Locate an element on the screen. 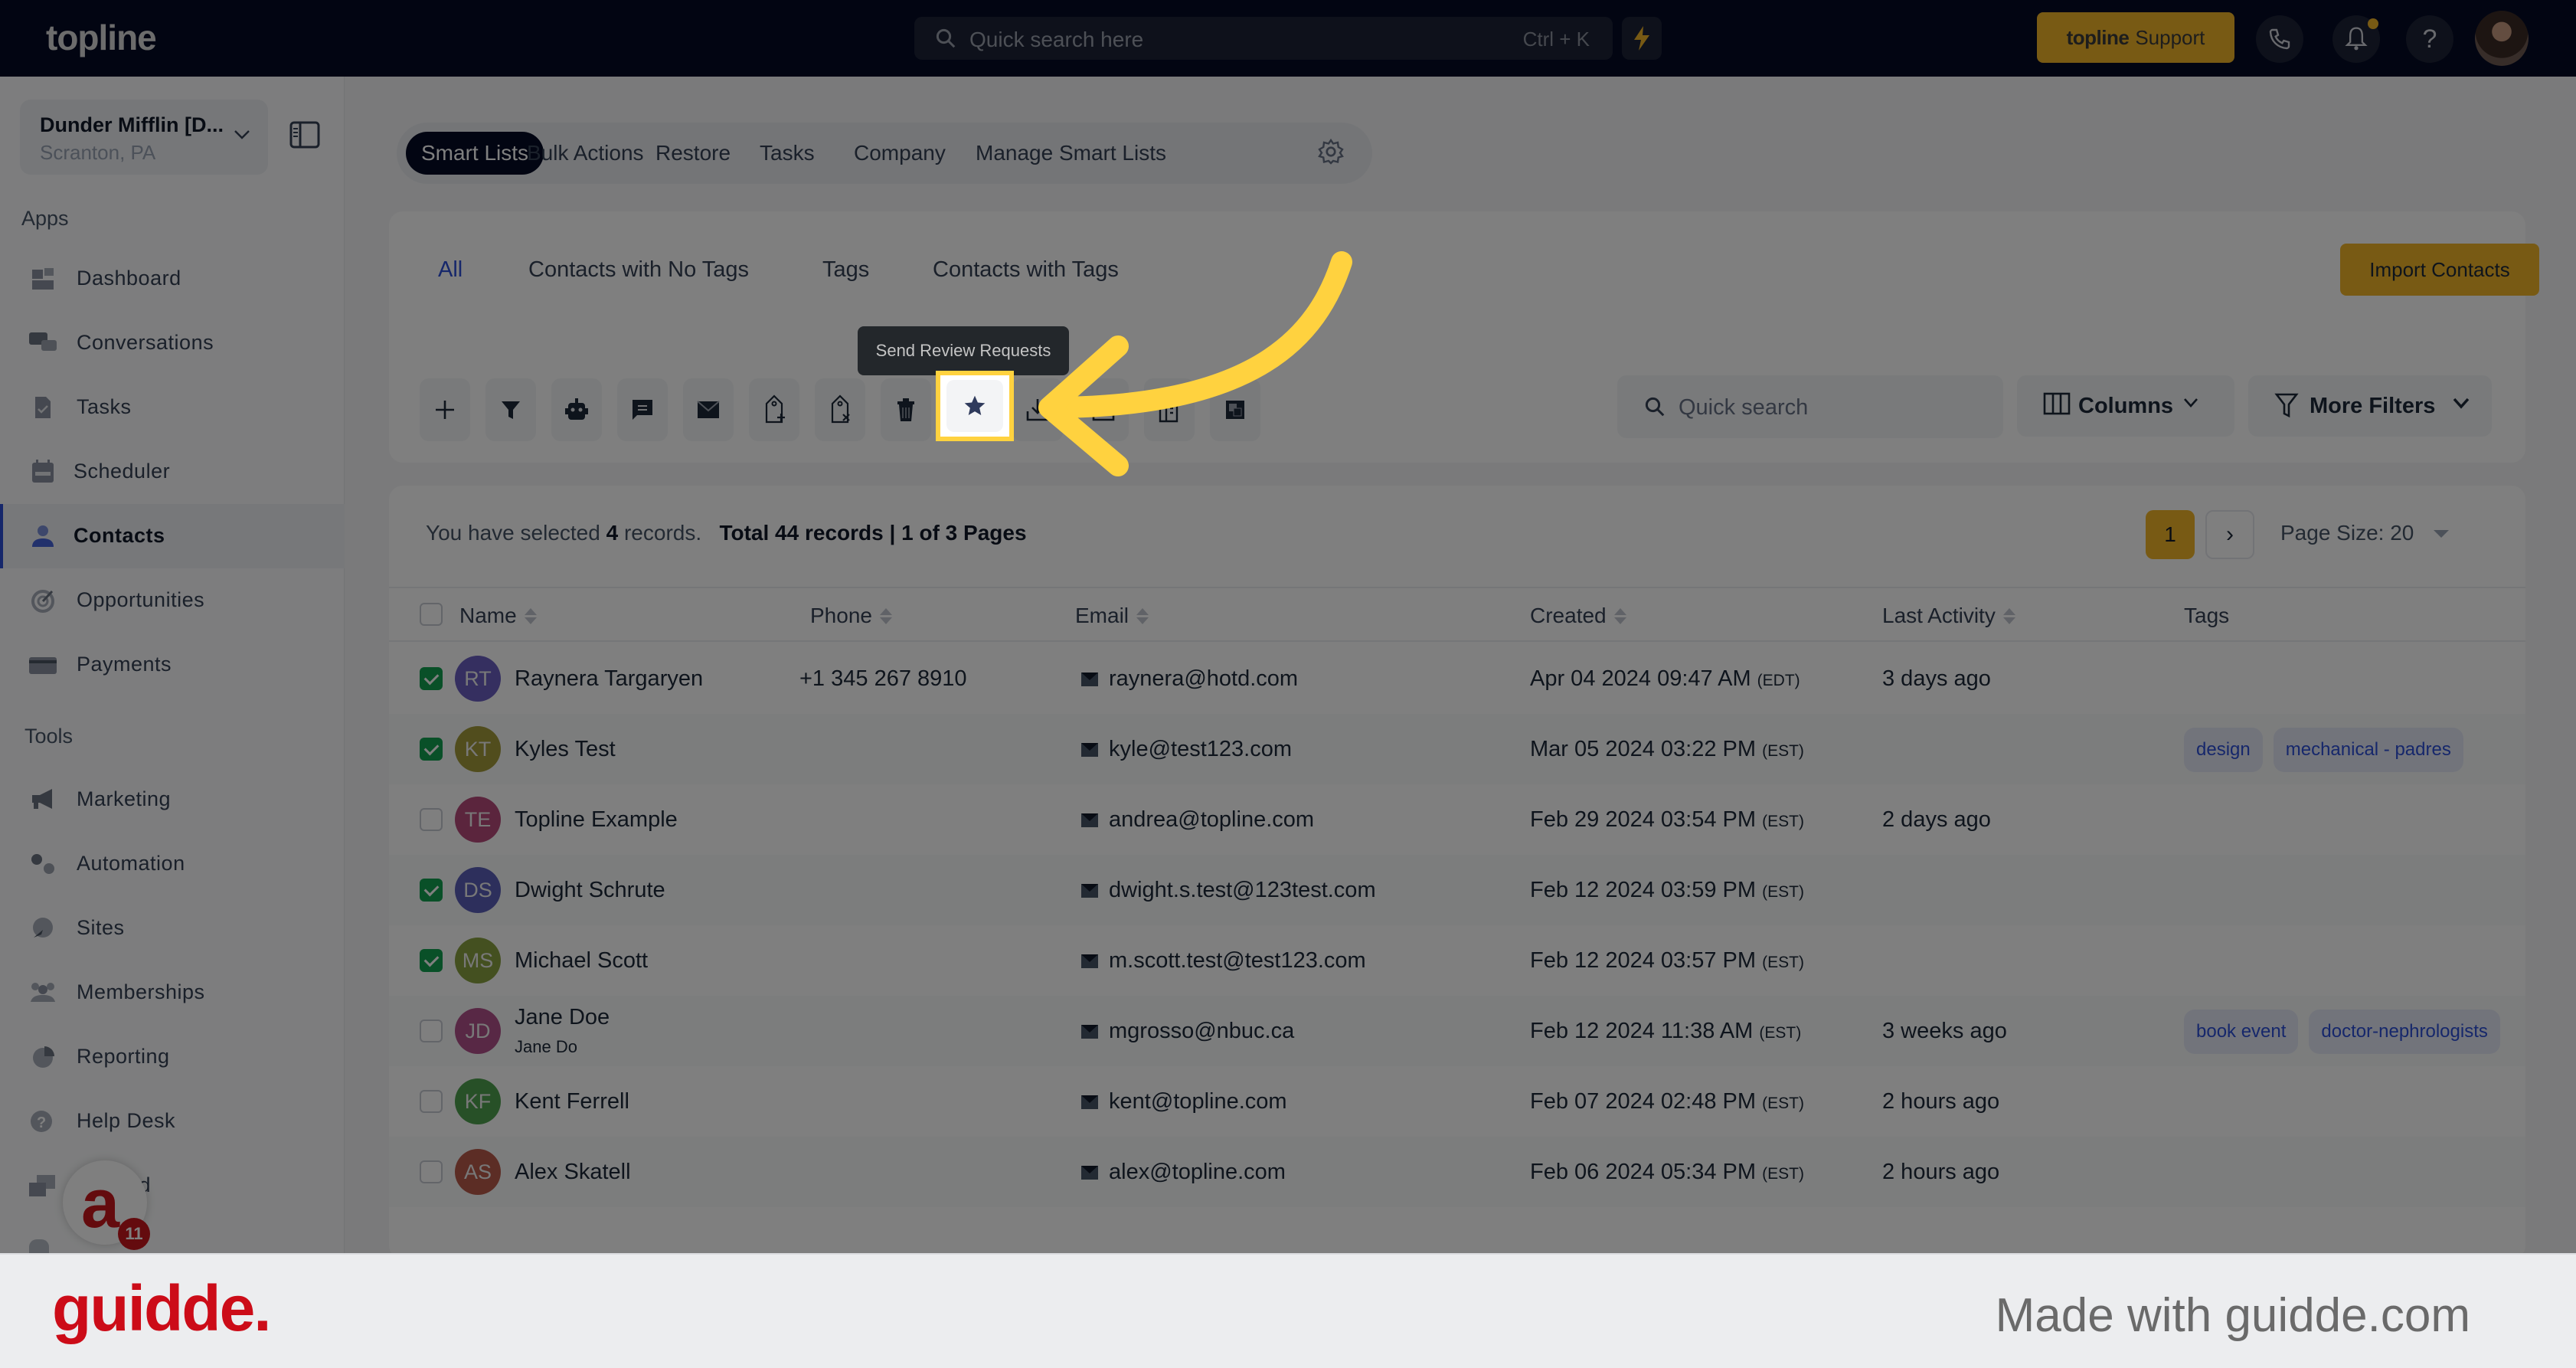  send-review-requests-button is located at coordinates (975, 406).